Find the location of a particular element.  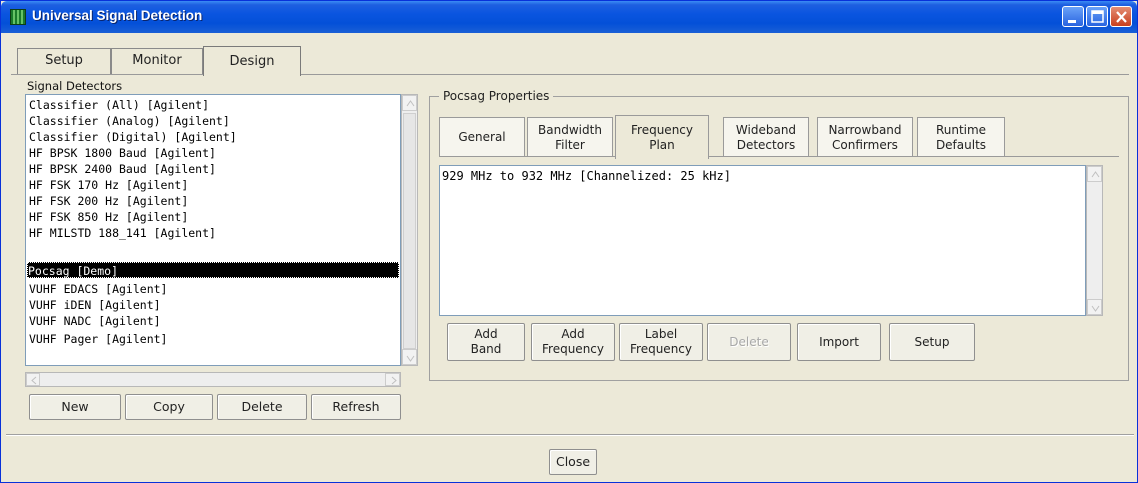

list-item: VUHF NADC [Agilent] is located at coordinates (214, 321).